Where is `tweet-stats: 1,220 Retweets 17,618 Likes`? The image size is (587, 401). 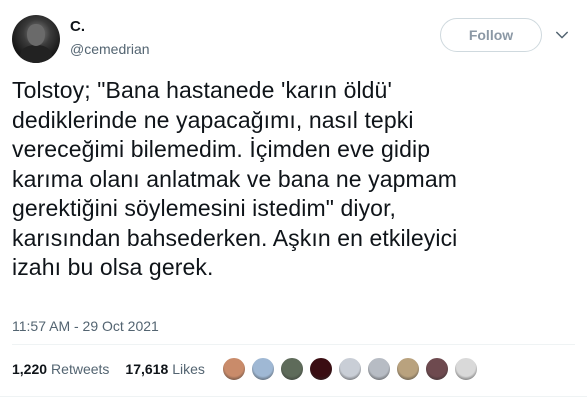
tweet-stats: 1,220 Retweets 17,618 Likes is located at coordinates (116, 369).